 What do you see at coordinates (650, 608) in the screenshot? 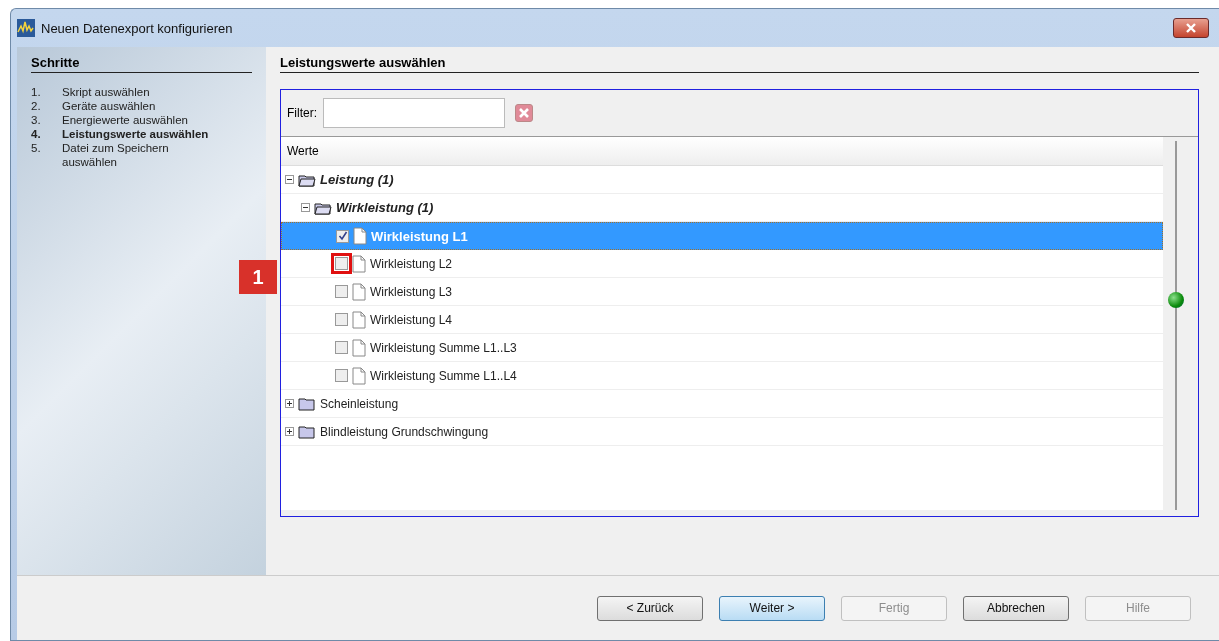
I see `dialog-button: < Zurück` at bounding box center [650, 608].